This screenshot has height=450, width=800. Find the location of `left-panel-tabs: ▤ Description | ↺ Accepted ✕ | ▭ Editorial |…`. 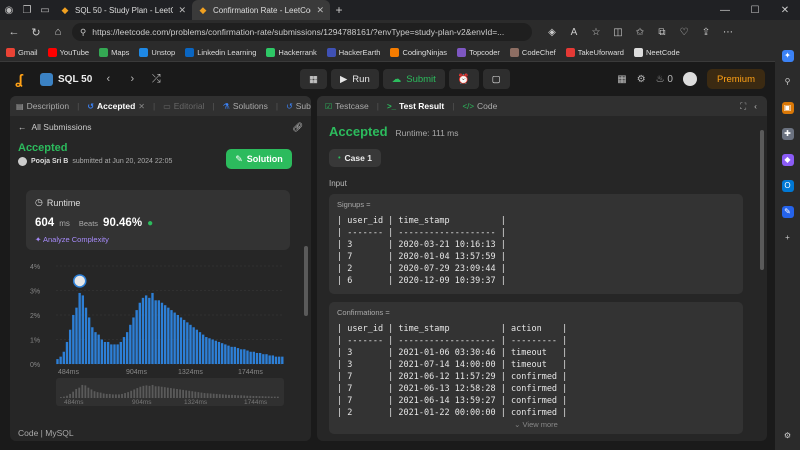

left-panel-tabs: ▤ Description | ↺ Accepted ✕ | ▭ Editorial |… is located at coordinates (160, 106).